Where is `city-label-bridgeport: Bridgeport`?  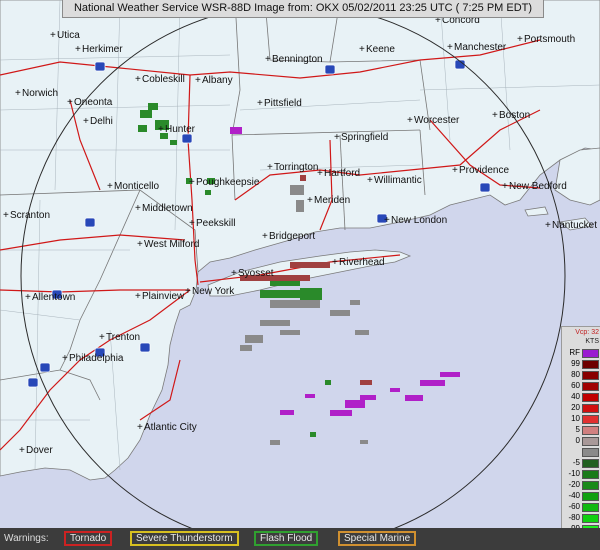
city-label-bridgeport: Bridgeport is located at coordinates (292, 236).